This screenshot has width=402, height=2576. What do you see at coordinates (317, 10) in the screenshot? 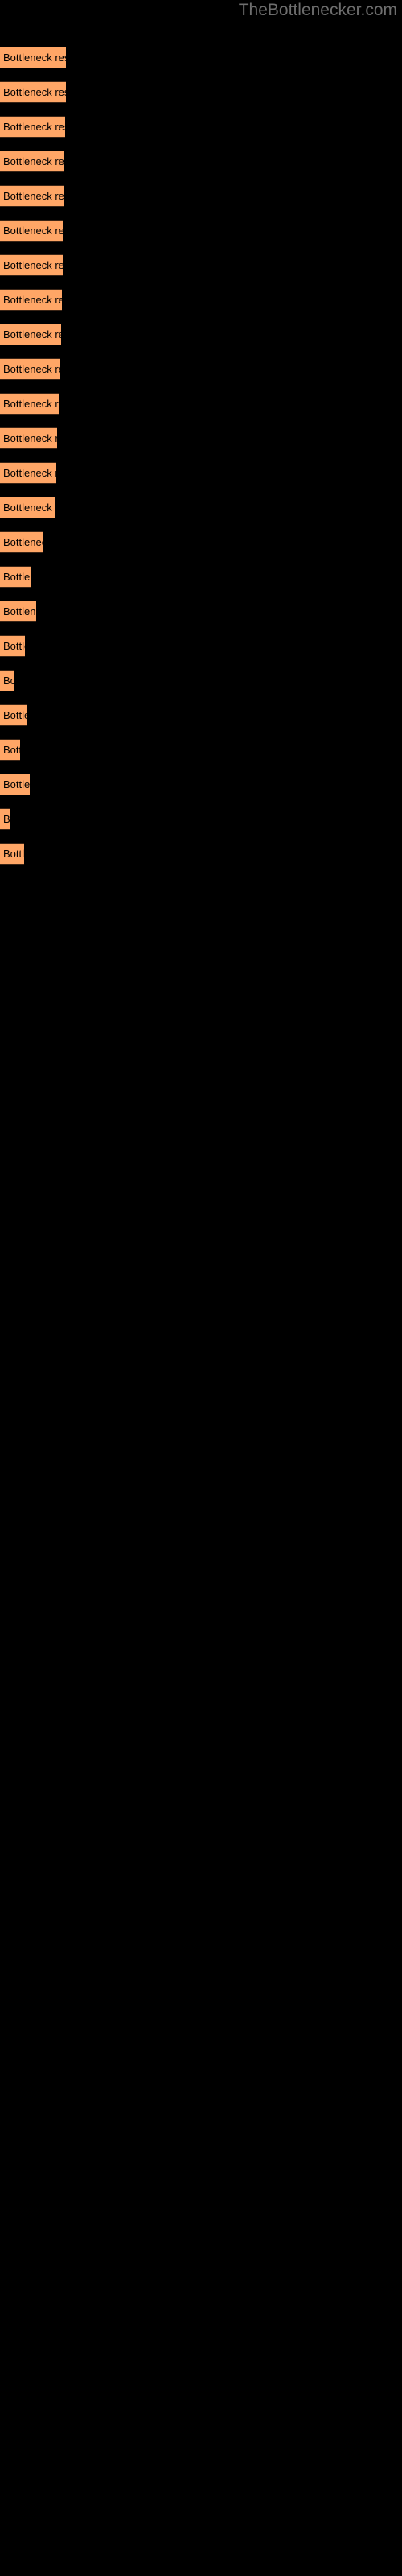
I see `site-title: TheBottlenecker.com` at bounding box center [317, 10].